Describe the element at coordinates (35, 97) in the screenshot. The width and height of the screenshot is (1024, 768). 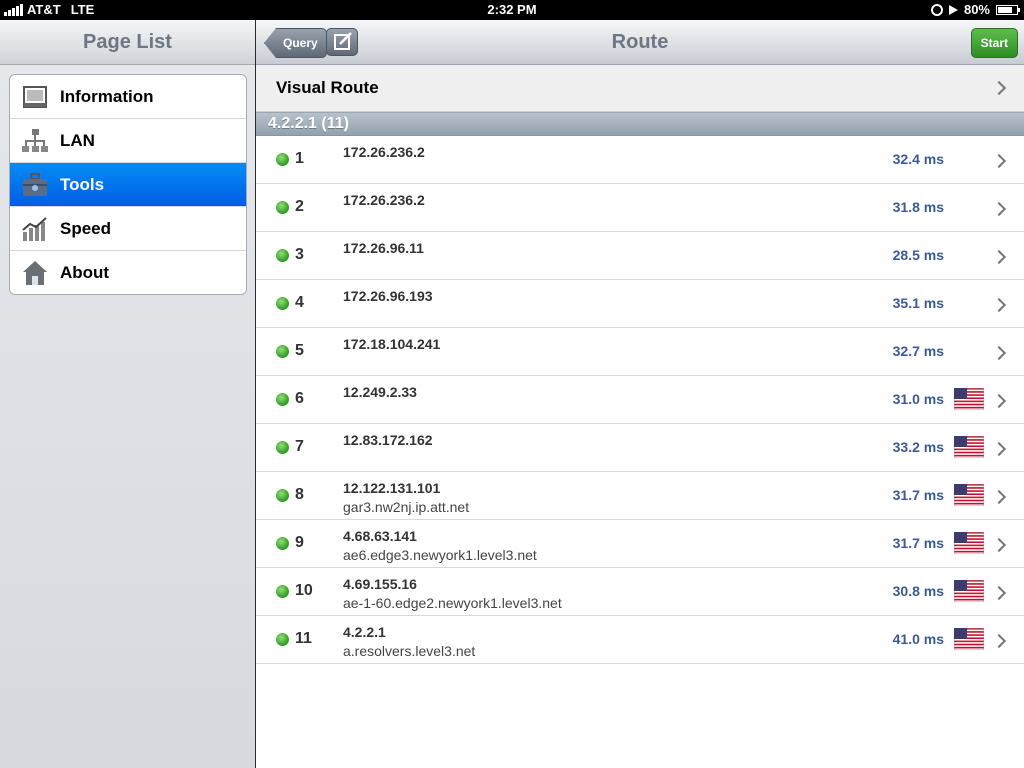
I see `information-icon` at that location.